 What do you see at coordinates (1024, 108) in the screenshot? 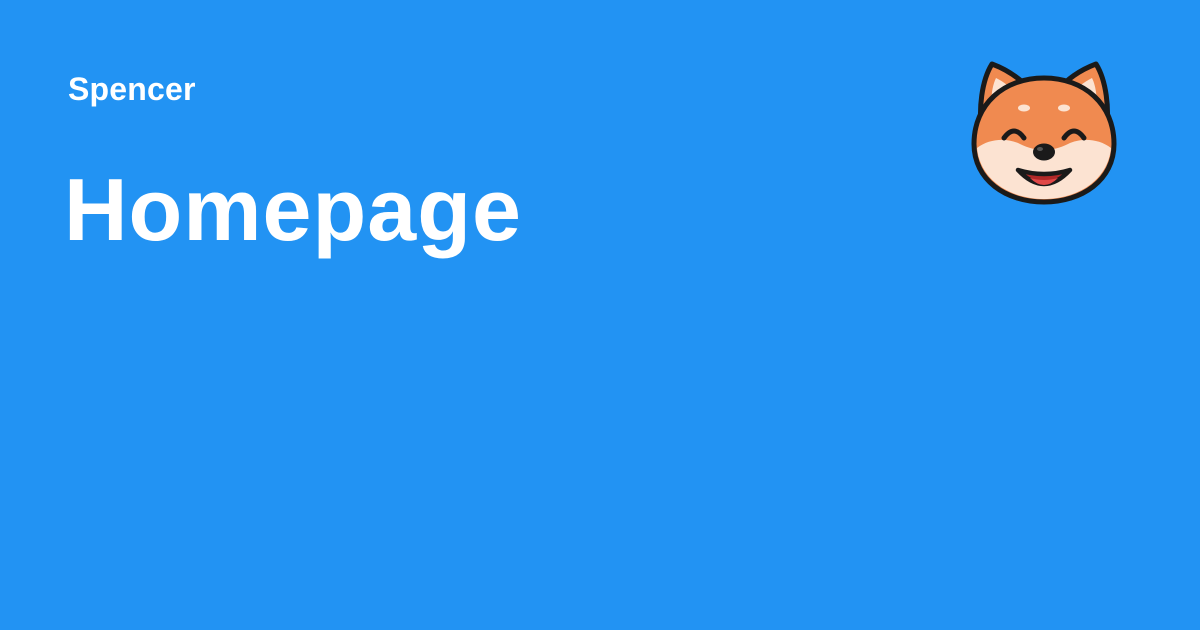
I see `left-brow-spot` at bounding box center [1024, 108].